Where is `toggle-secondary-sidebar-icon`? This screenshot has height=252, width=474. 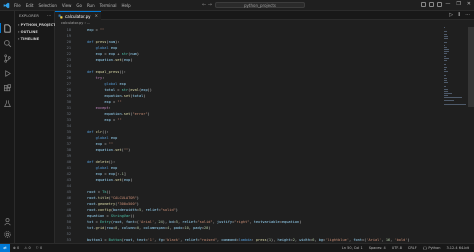
toggle-secondary-sidebar-icon is located at coordinates (439, 4).